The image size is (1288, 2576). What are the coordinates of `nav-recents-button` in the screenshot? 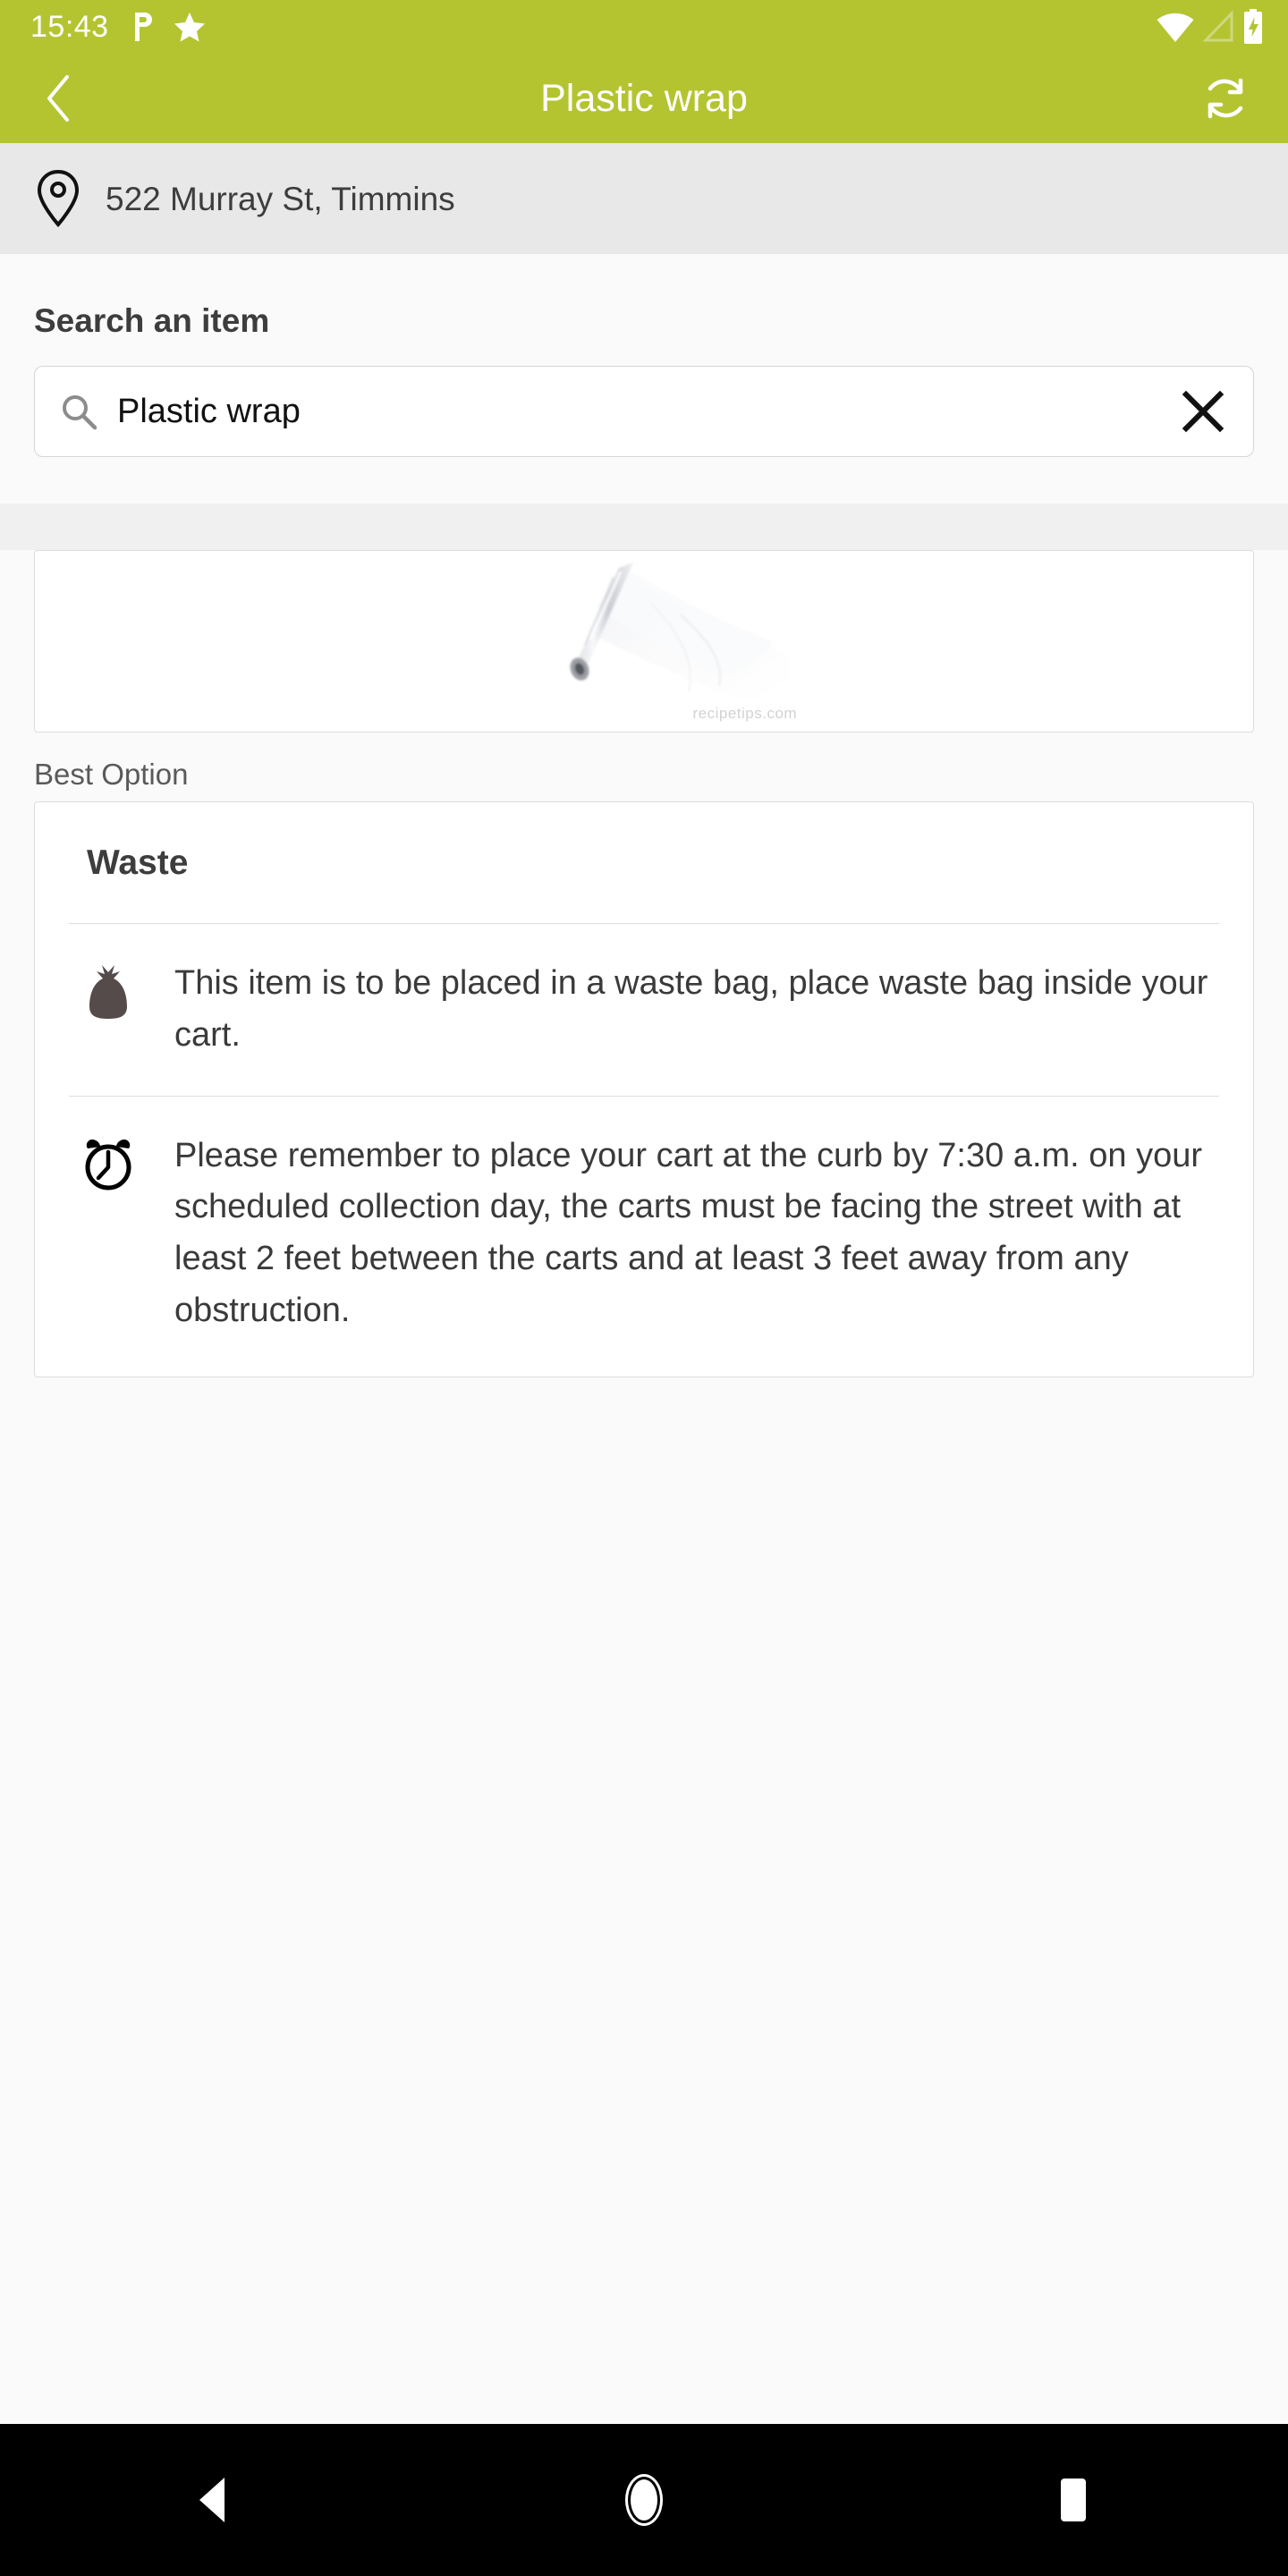 It's located at (1073, 2500).